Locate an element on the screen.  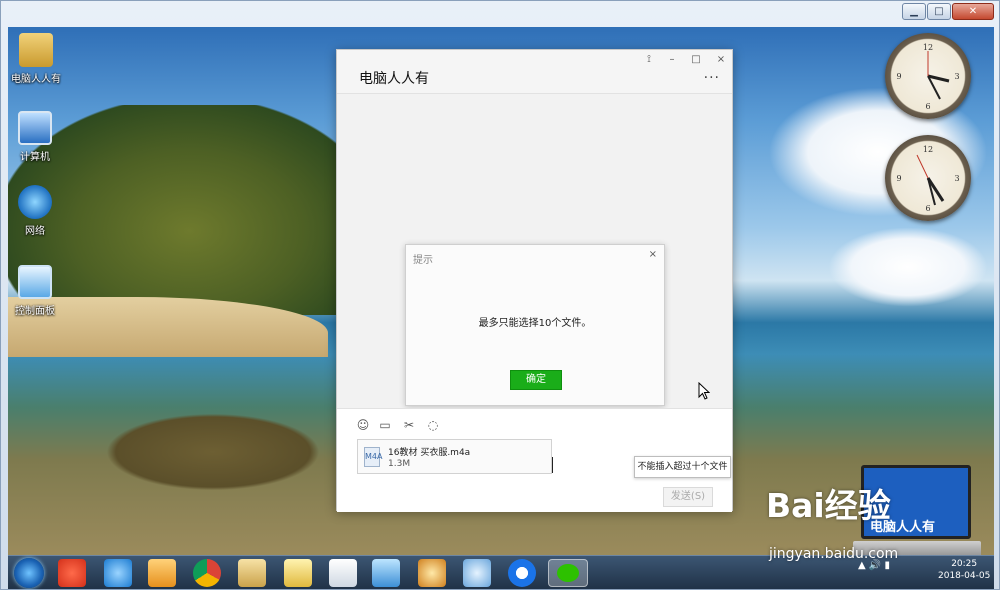
audio-file-icon: M4A is located at coordinates (373, 457).